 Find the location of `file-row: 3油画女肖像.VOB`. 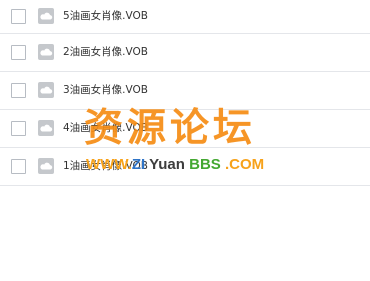

file-row: 3油画女肖像.VOB is located at coordinates (185, 91).